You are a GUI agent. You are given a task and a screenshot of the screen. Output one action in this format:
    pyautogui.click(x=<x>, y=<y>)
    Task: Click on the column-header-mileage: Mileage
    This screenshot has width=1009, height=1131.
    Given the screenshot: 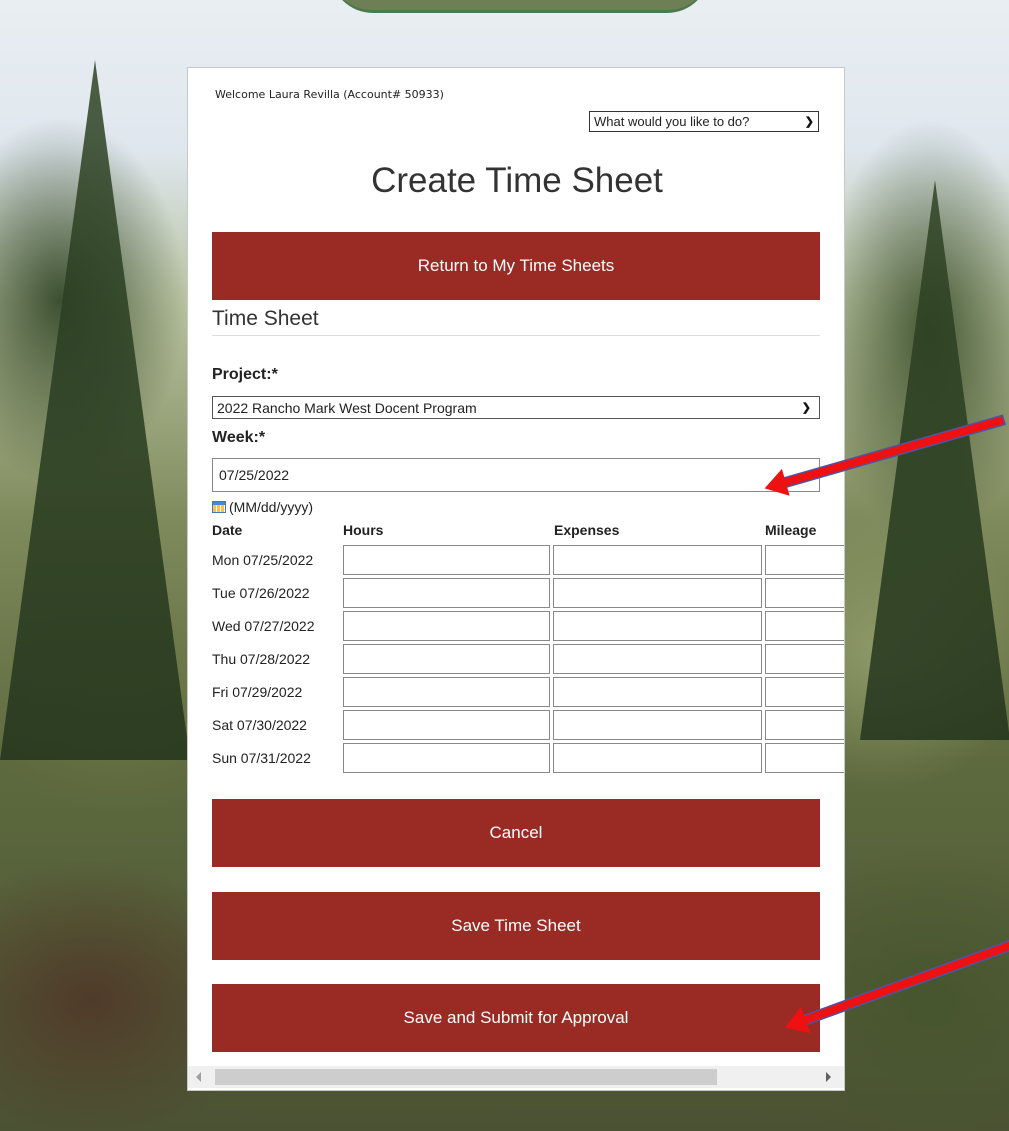 What is the action you would take?
    pyautogui.click(x=791, y=530)
    